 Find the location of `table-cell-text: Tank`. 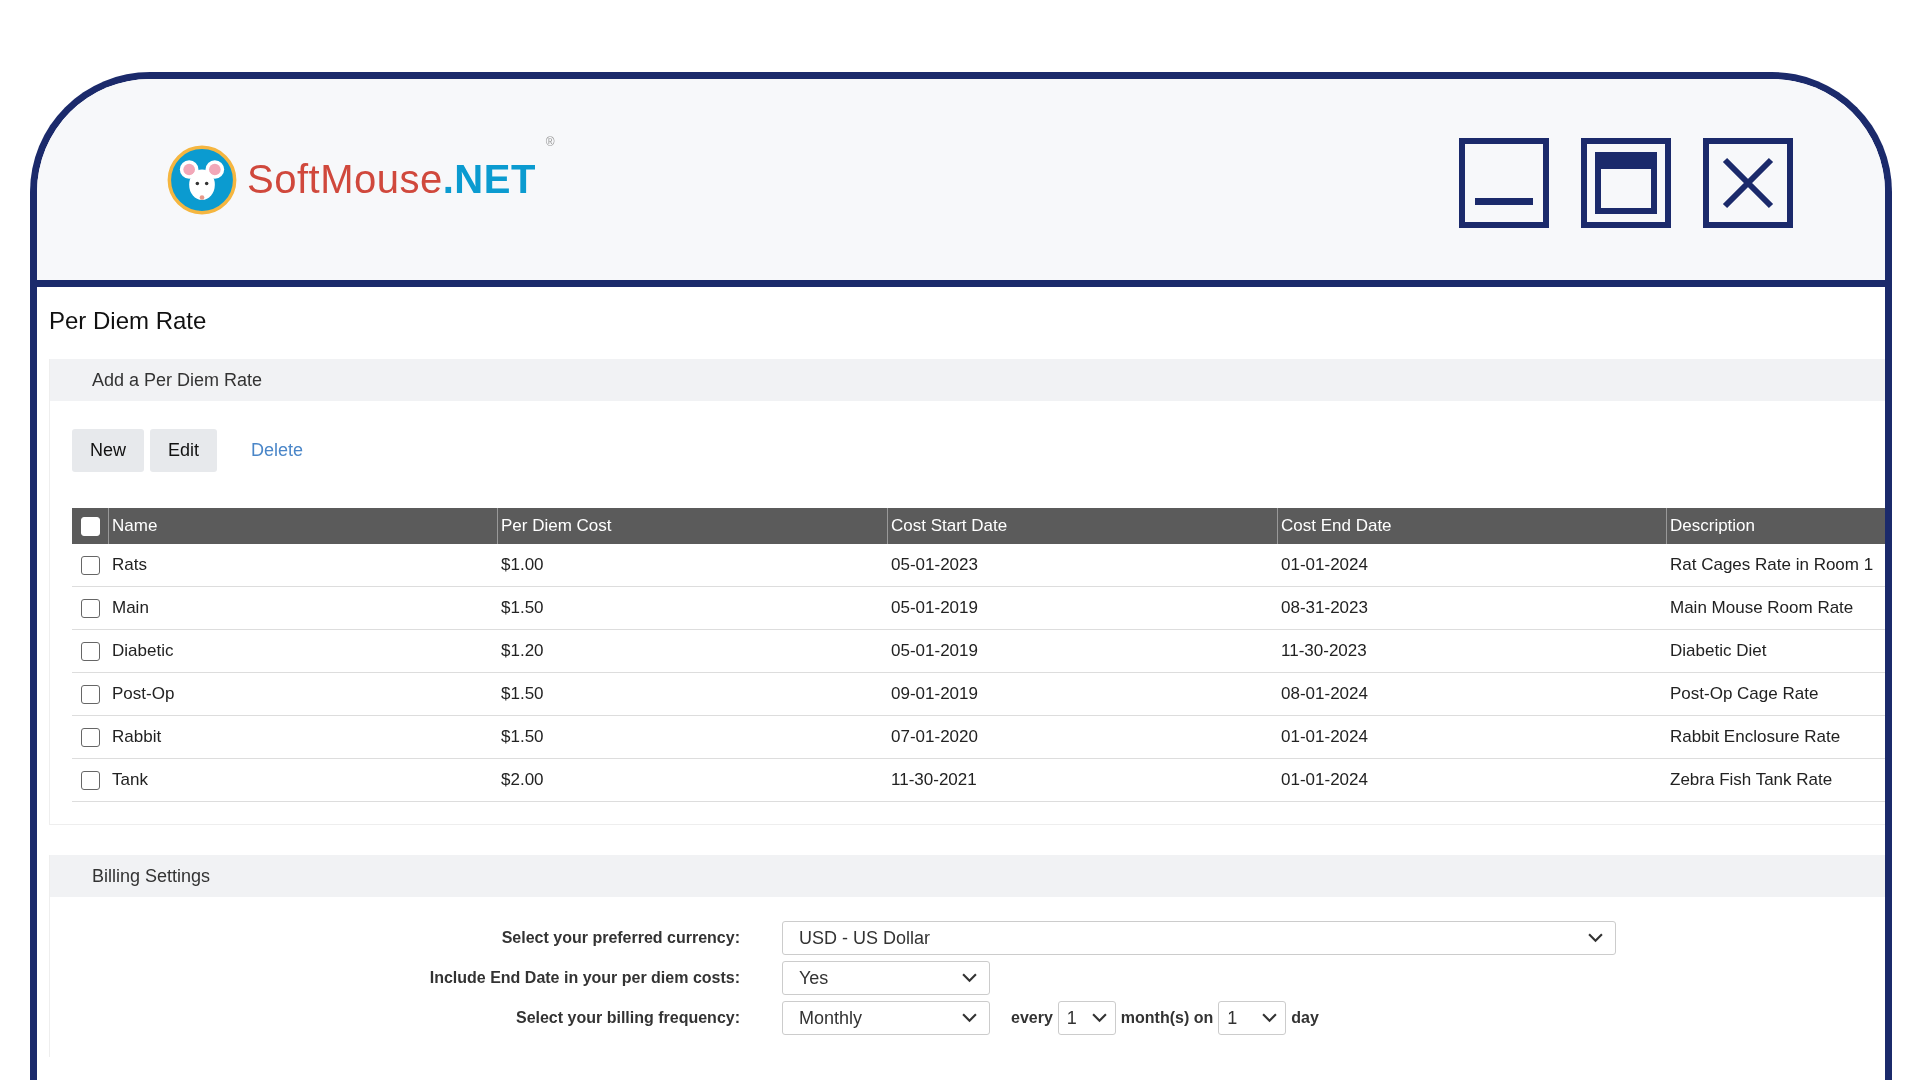

table-cell-text: Tank is located at coordinates (130, 780).